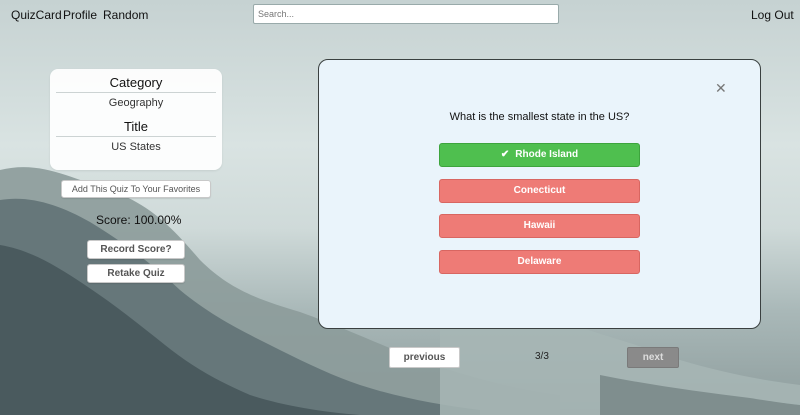 The width and height of the screenshot is (800, 415). Describe the element at coordinates (136, 126) in the screenshot. I see `title-heading: Title` at that location.